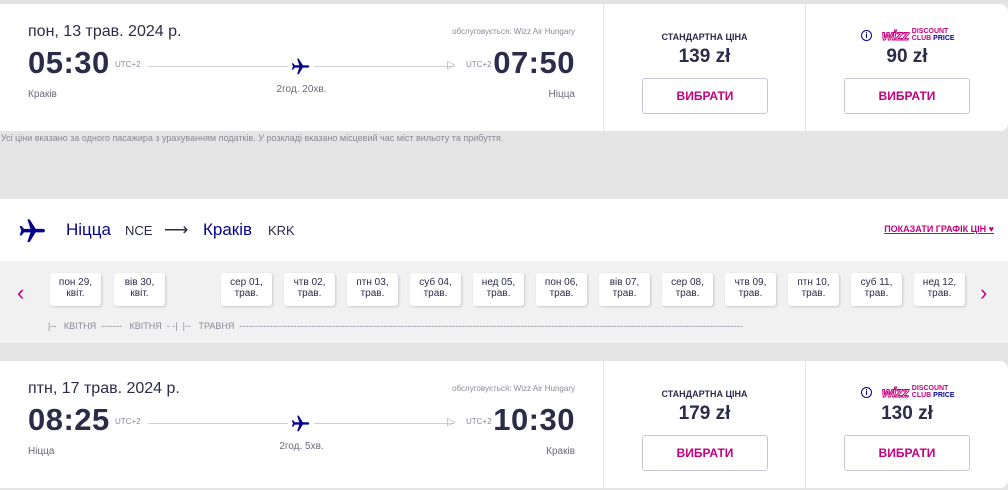  What do you see at coordinates (69, 62) in the screenshot?
I see `departure-time: 05:30` at bounding box center [69, 62].